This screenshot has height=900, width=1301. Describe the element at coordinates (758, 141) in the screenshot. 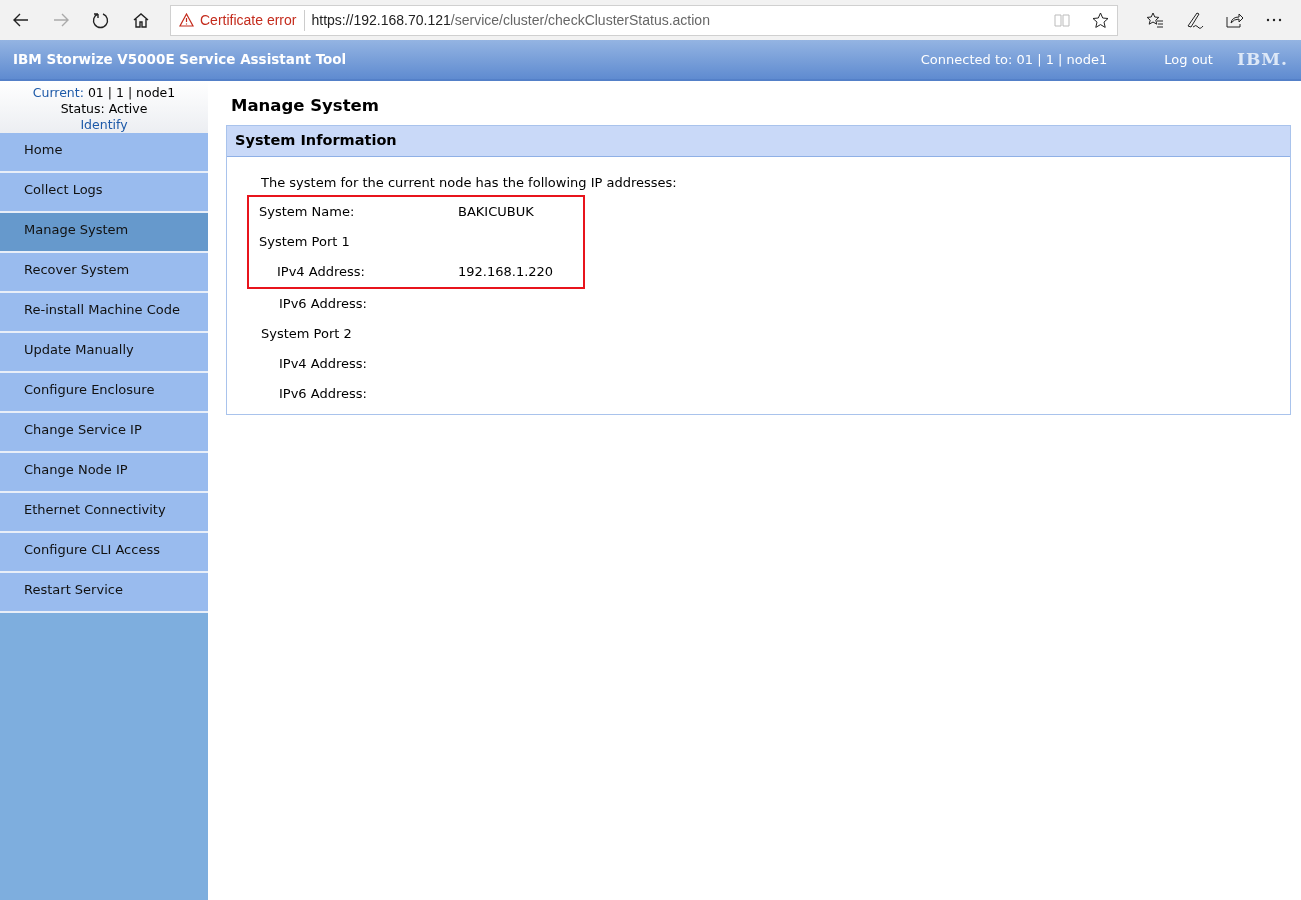

I see `panel-header: System Information` at that location.